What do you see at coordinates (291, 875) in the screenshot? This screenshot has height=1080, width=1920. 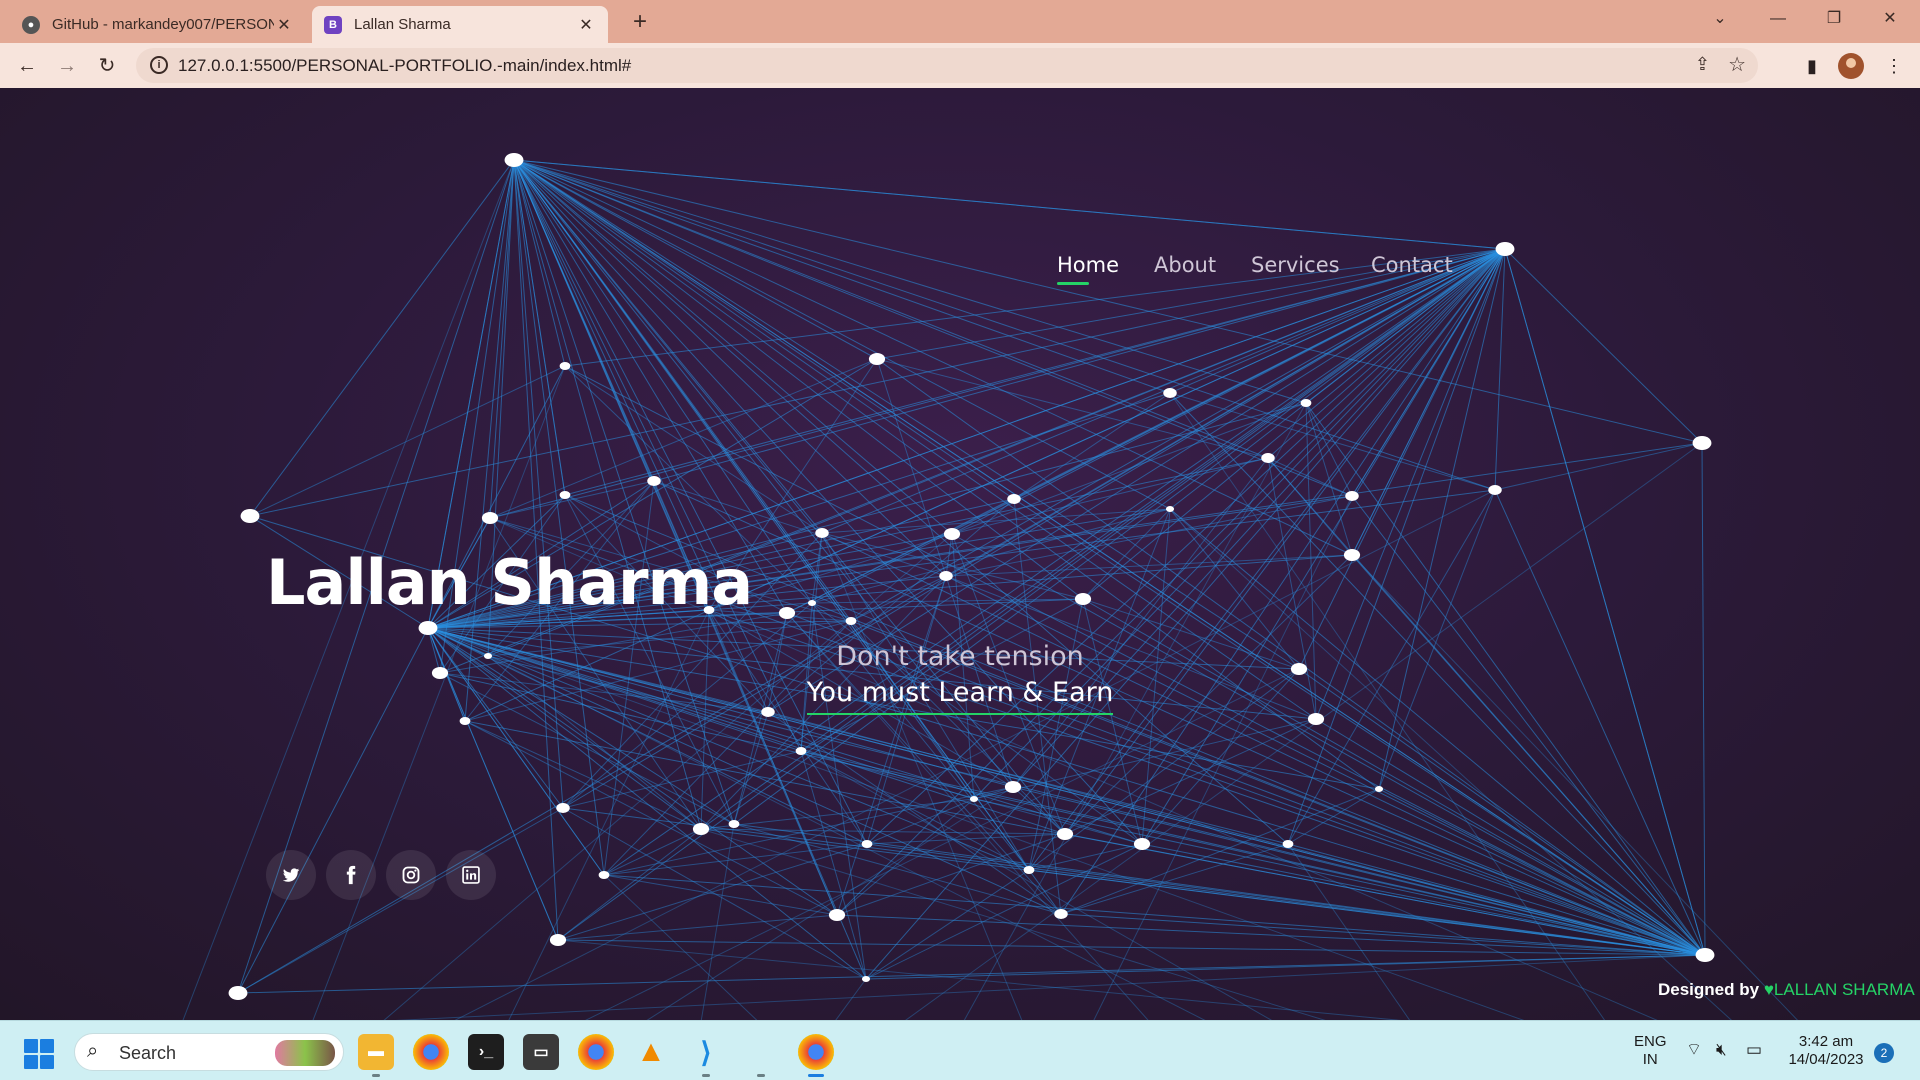 I see `twitter-icon` at bounding box center [291, 875].